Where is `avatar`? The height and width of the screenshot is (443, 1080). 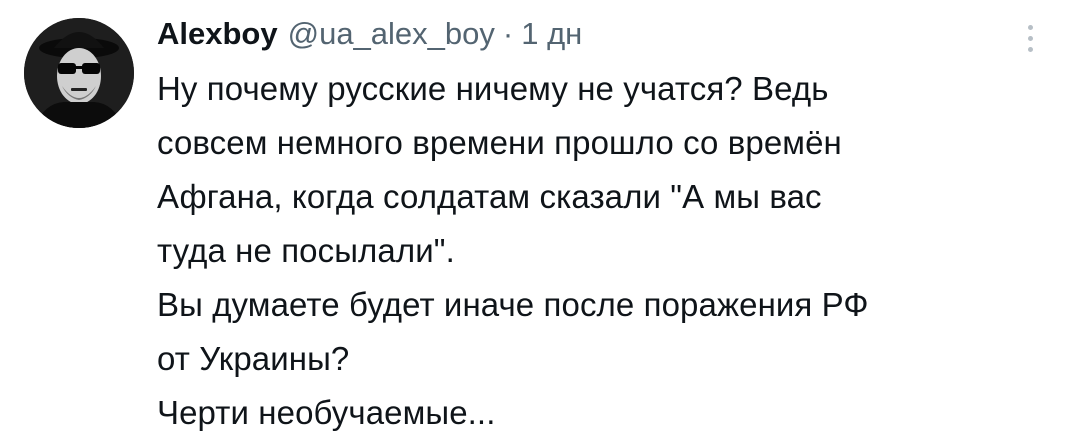 avatar is located at coordinates (79, 73).